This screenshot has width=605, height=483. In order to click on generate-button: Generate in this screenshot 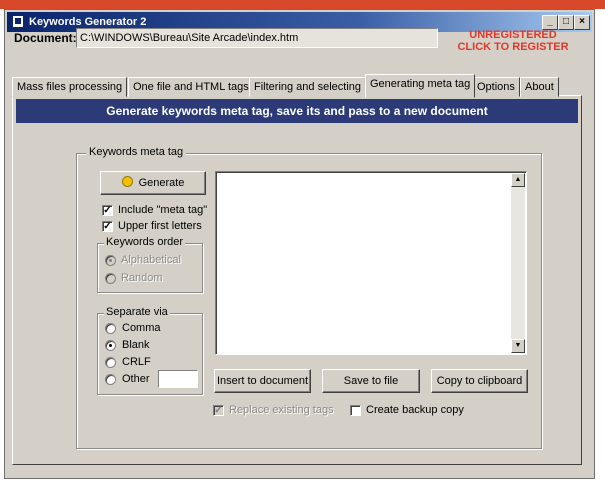, I will do `click(153, 183)`.